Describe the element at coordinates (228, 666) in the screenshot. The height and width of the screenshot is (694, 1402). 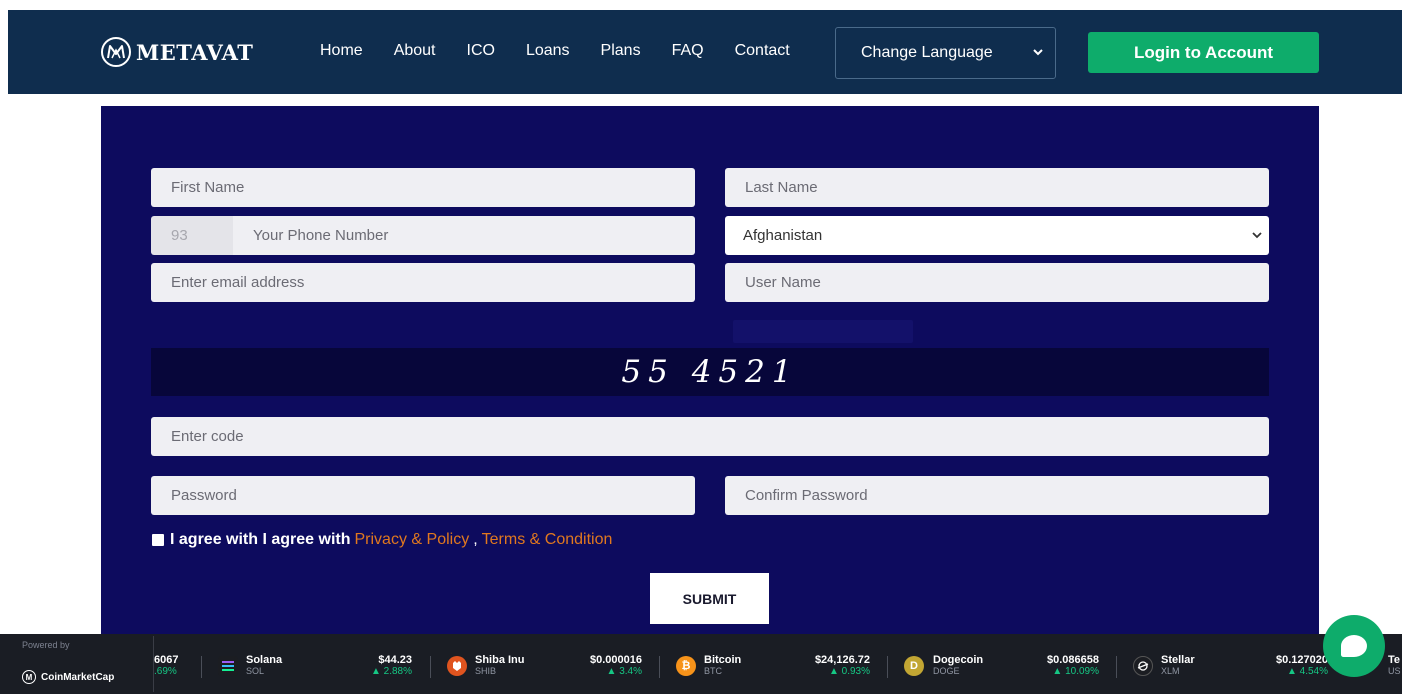
I see `solana-icon` at that location.